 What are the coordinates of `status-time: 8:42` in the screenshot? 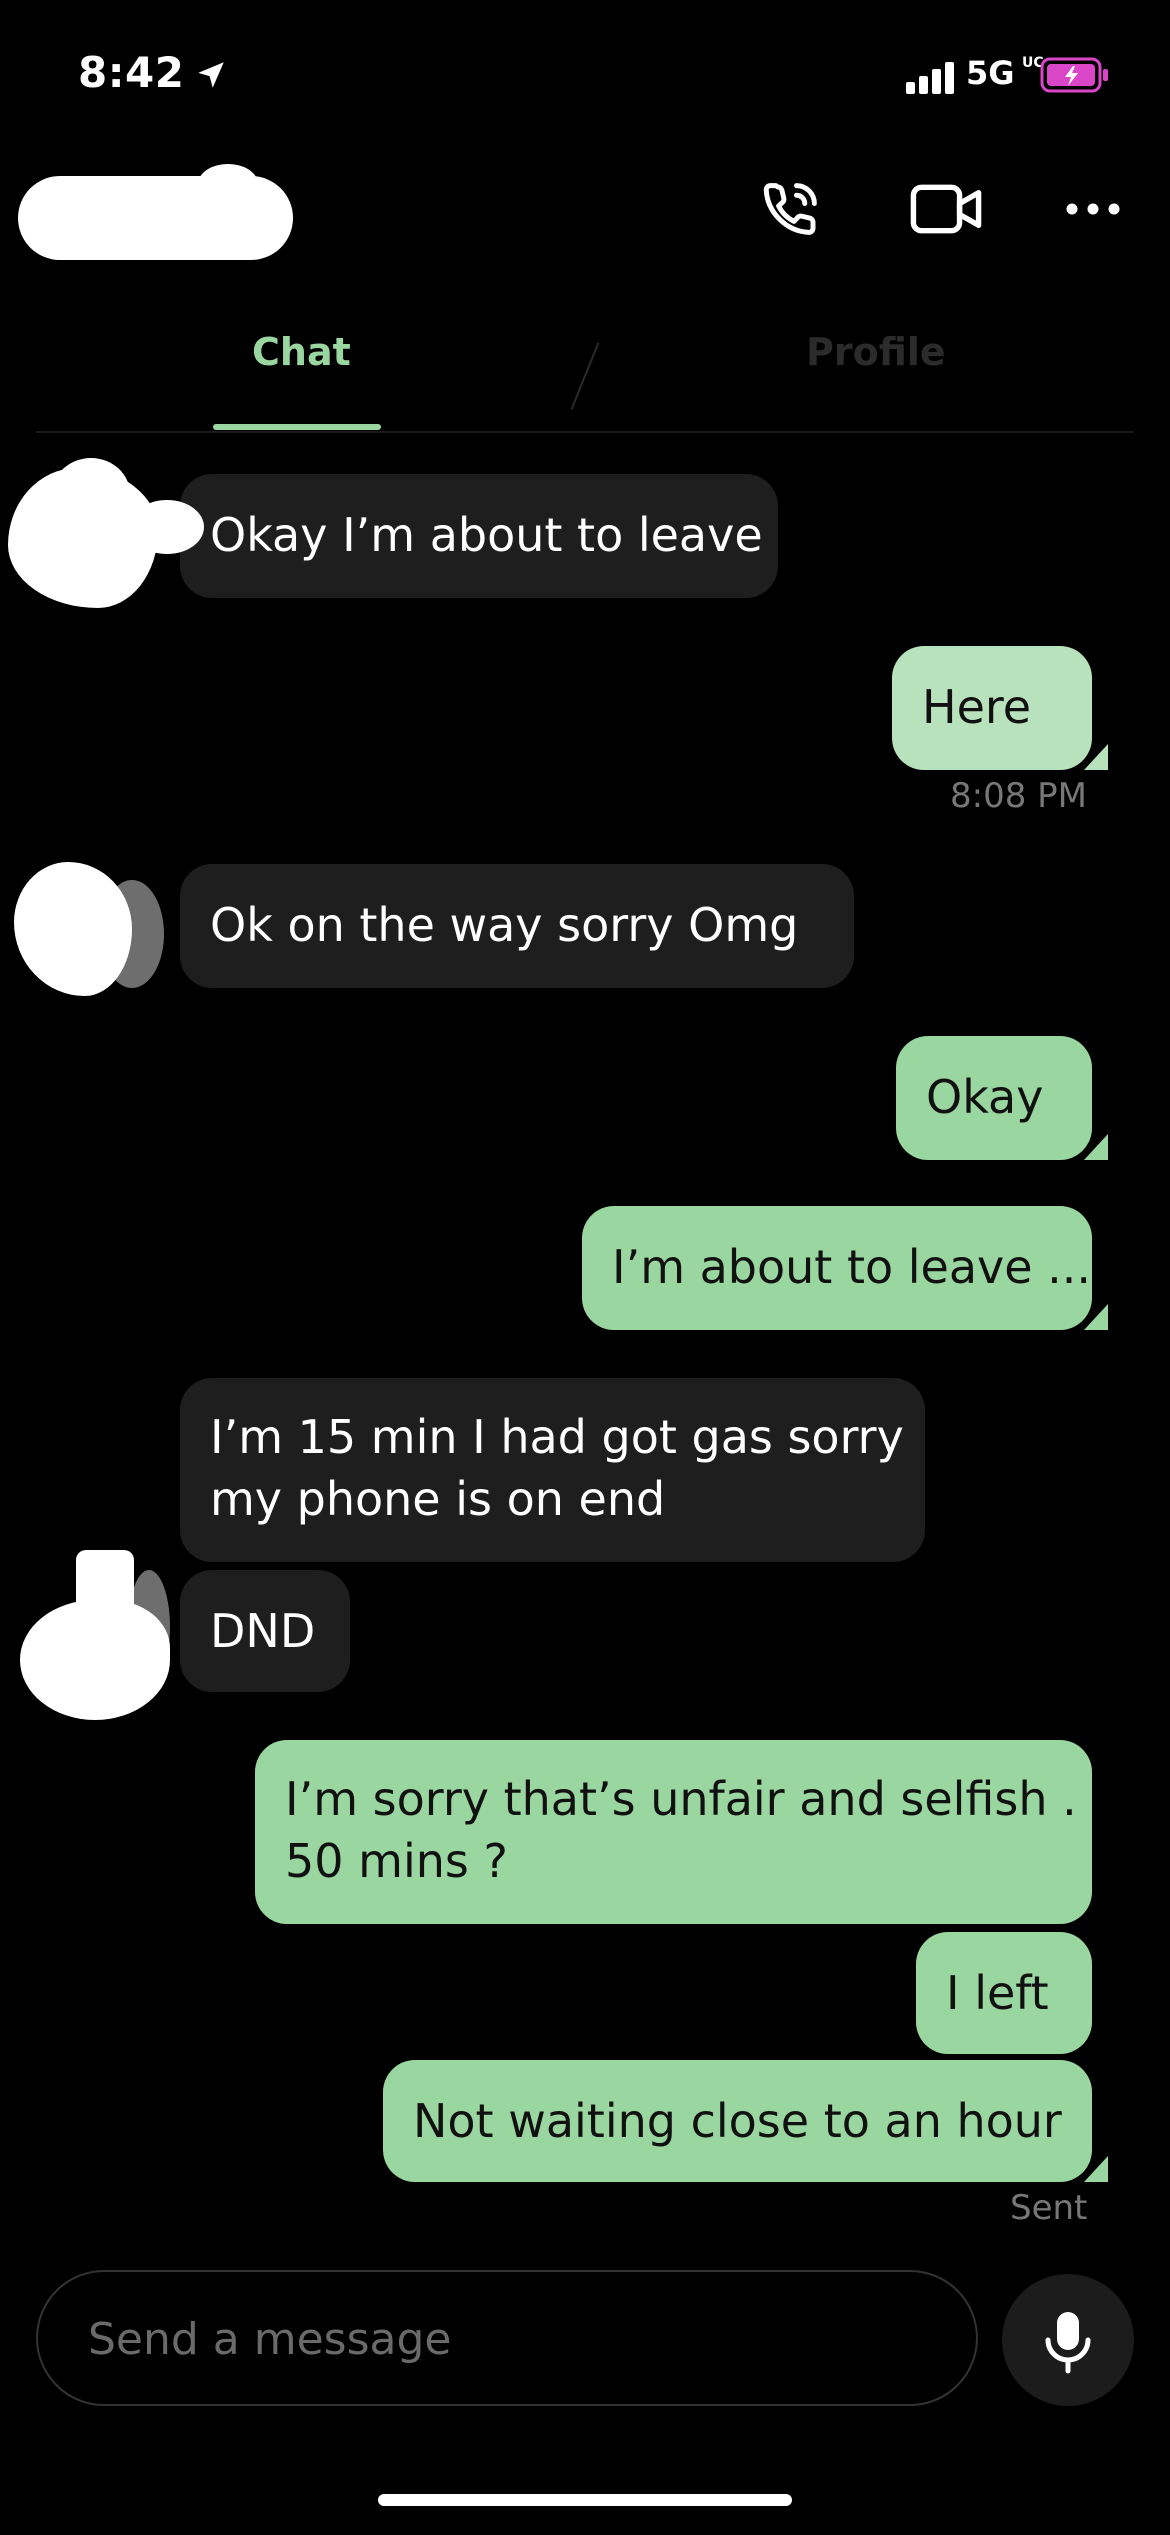 It's located at (131, 72).